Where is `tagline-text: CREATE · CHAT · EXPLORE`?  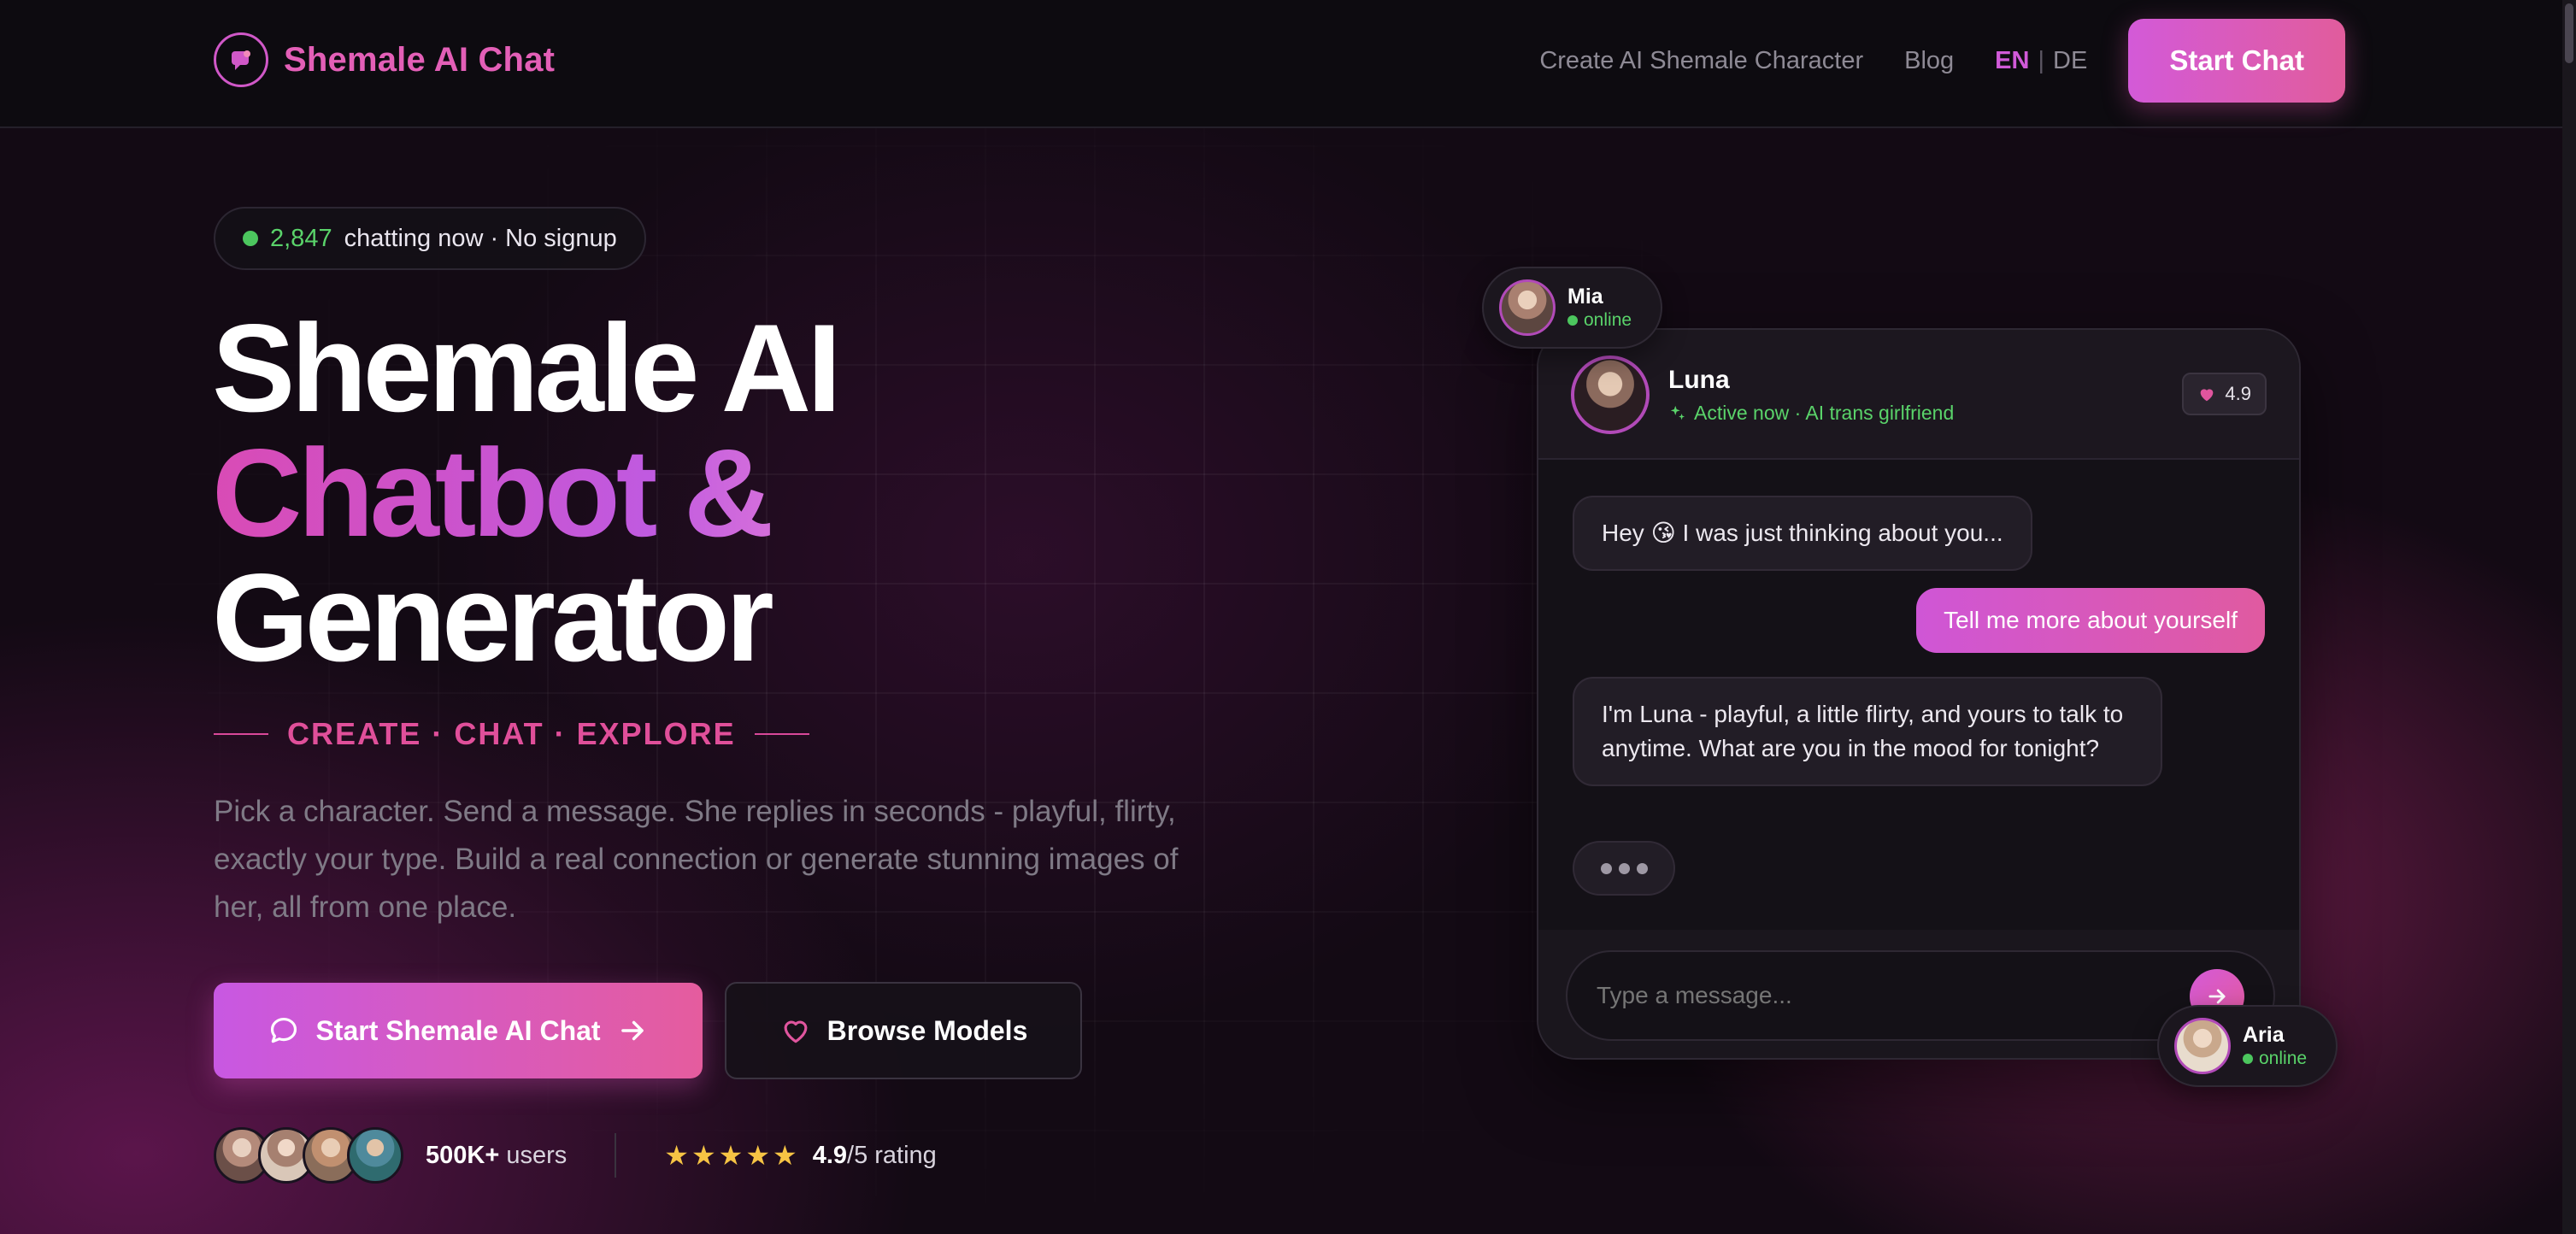 tagline-text: CREATE · CHAT · EXPLORE is located at coordinates (511, 733).